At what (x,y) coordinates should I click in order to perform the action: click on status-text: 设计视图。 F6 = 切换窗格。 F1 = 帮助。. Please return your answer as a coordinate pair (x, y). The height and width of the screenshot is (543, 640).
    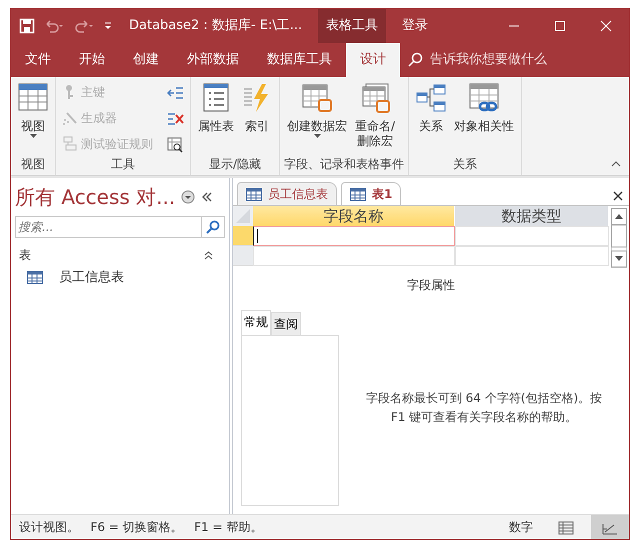
    Looking at the image, I should click on (140, 527).